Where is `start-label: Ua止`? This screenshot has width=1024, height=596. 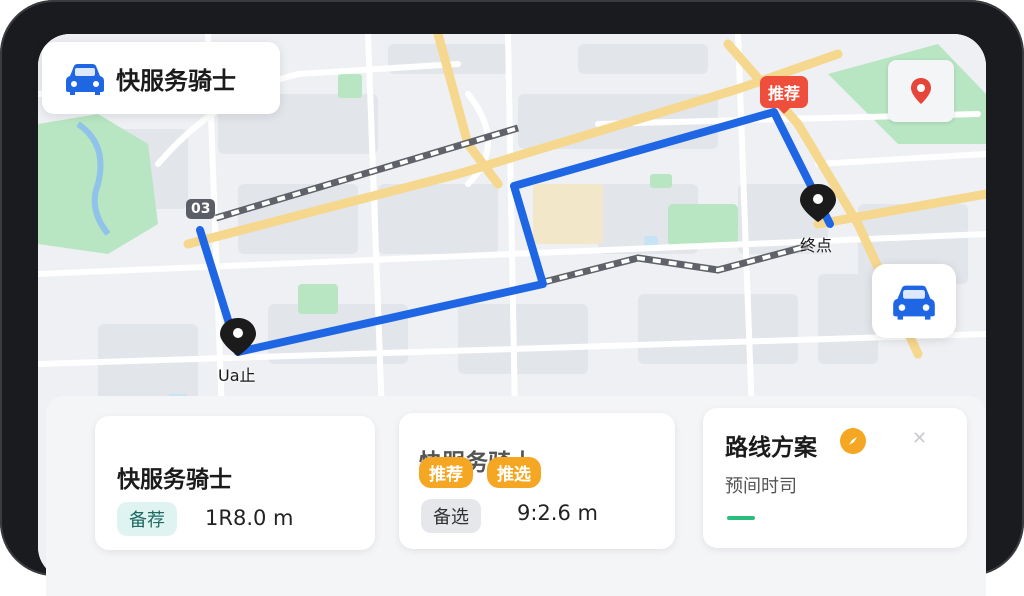 start-label: Ua止 is located at coordinates (237, 375).